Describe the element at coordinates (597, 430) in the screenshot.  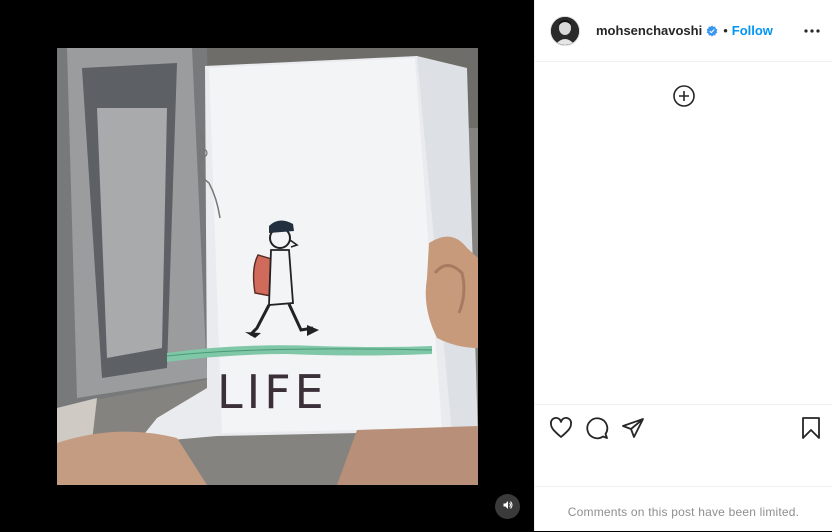
I see `comment-bubble-icon` at that location.